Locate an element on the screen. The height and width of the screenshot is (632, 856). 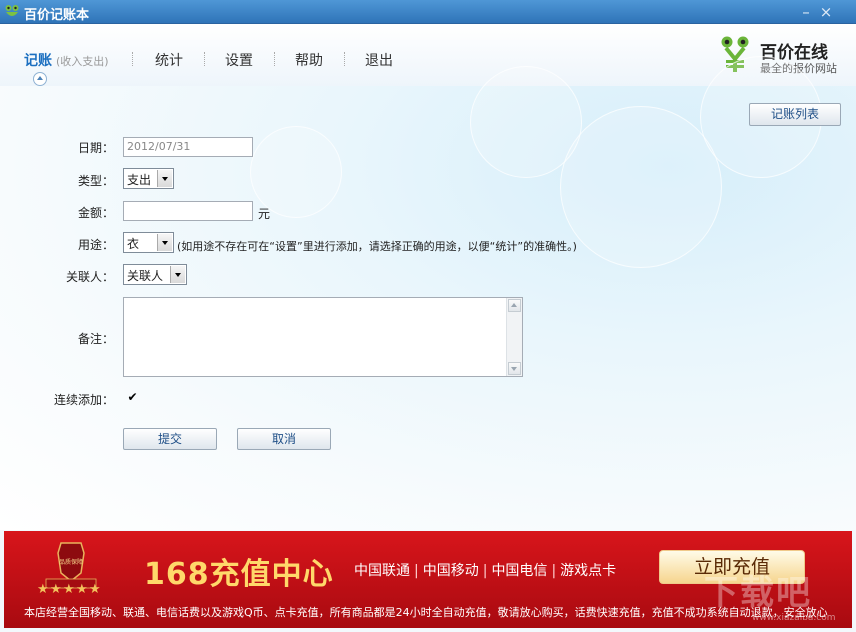
type-label: 类型： is located at coordinates (95, 181).